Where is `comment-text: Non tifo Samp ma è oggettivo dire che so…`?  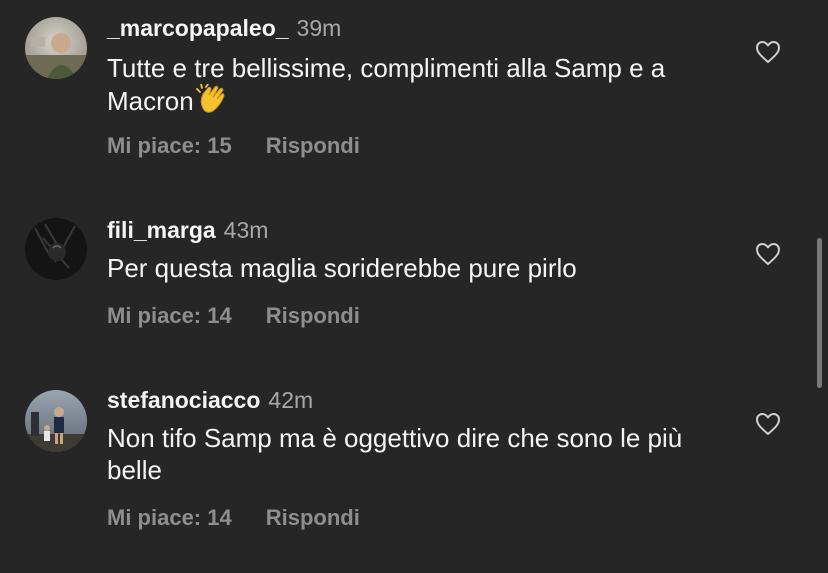
comment-text: Non tifo Samp ma è oggettivo dire che so… is located at coordinates (395, 454).